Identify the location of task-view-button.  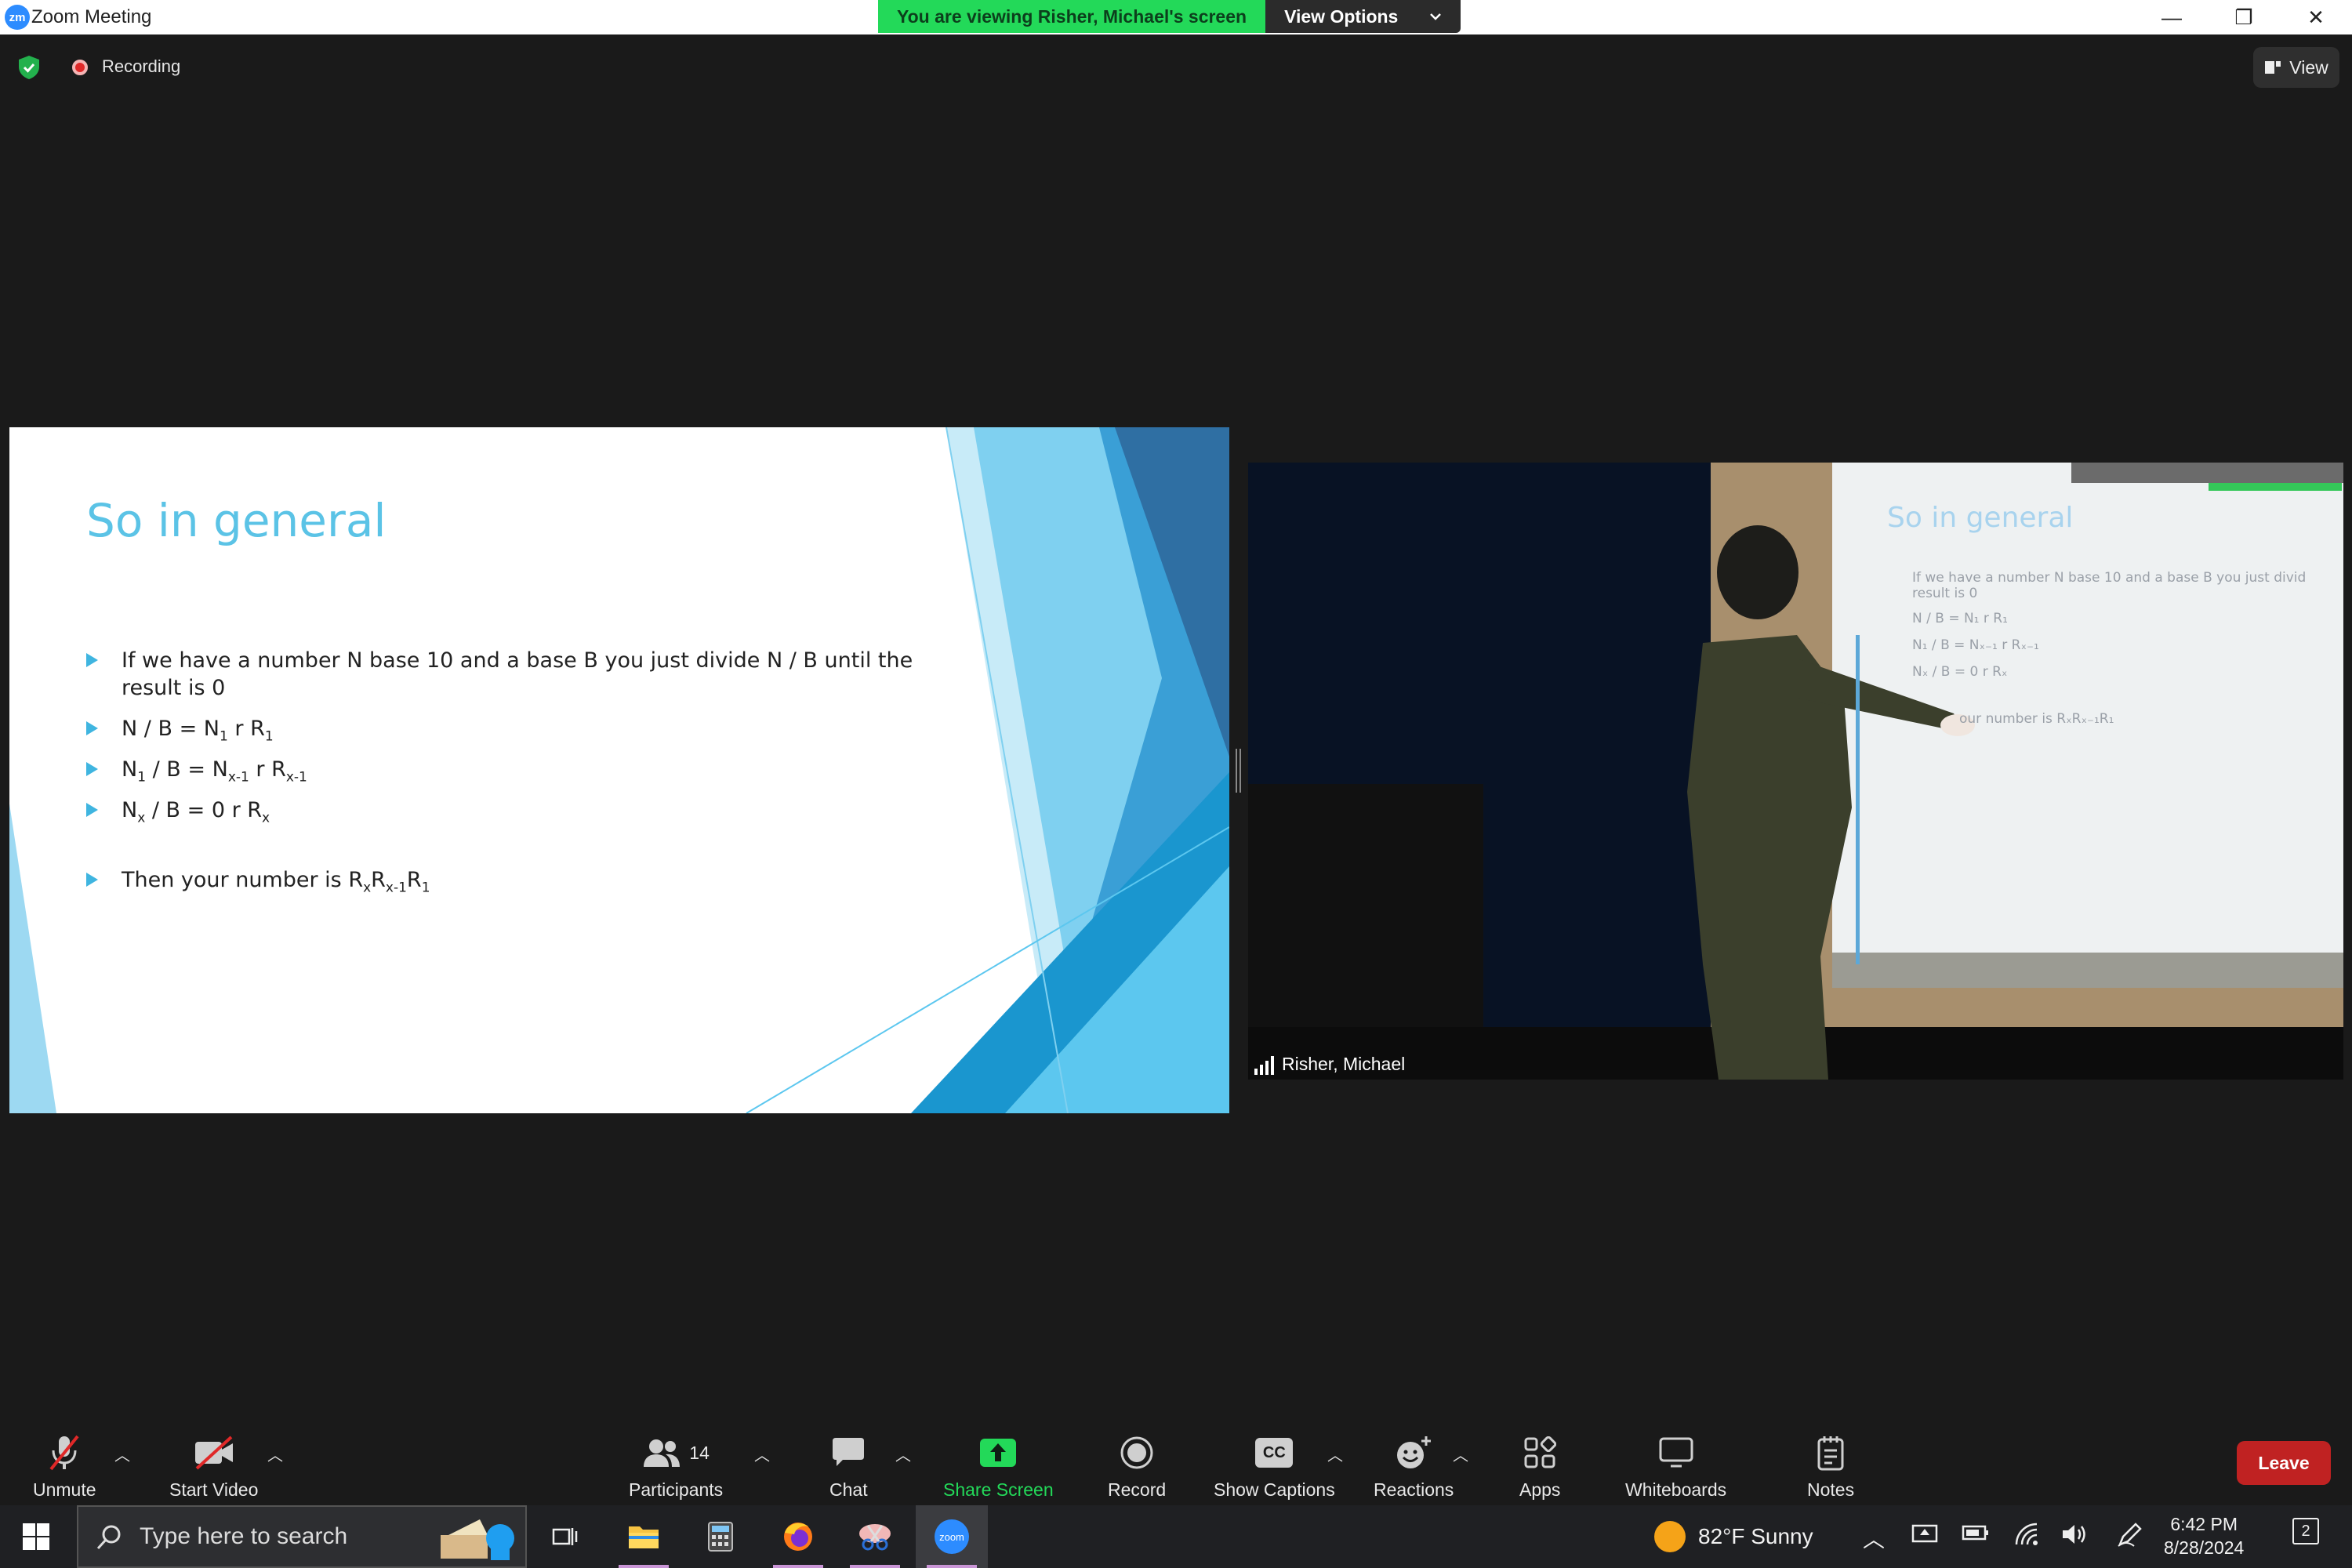
(565, 1536).